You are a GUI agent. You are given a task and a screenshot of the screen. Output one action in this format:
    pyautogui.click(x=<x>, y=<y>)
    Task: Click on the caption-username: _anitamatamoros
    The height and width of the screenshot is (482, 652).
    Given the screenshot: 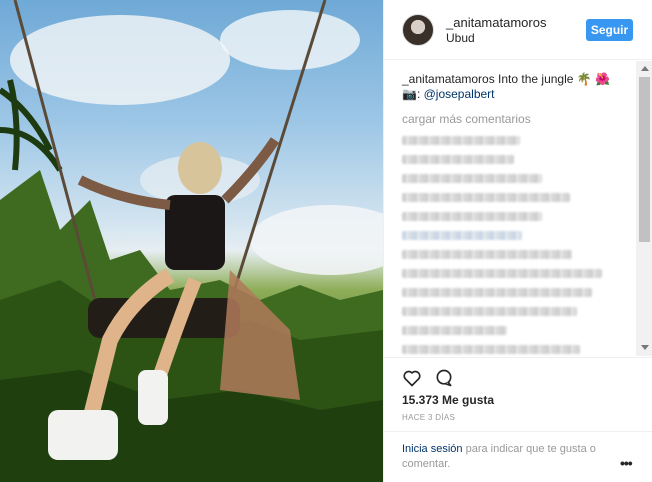 What is the action you would take?
    pyautogui.click(x=448, y=79)
    